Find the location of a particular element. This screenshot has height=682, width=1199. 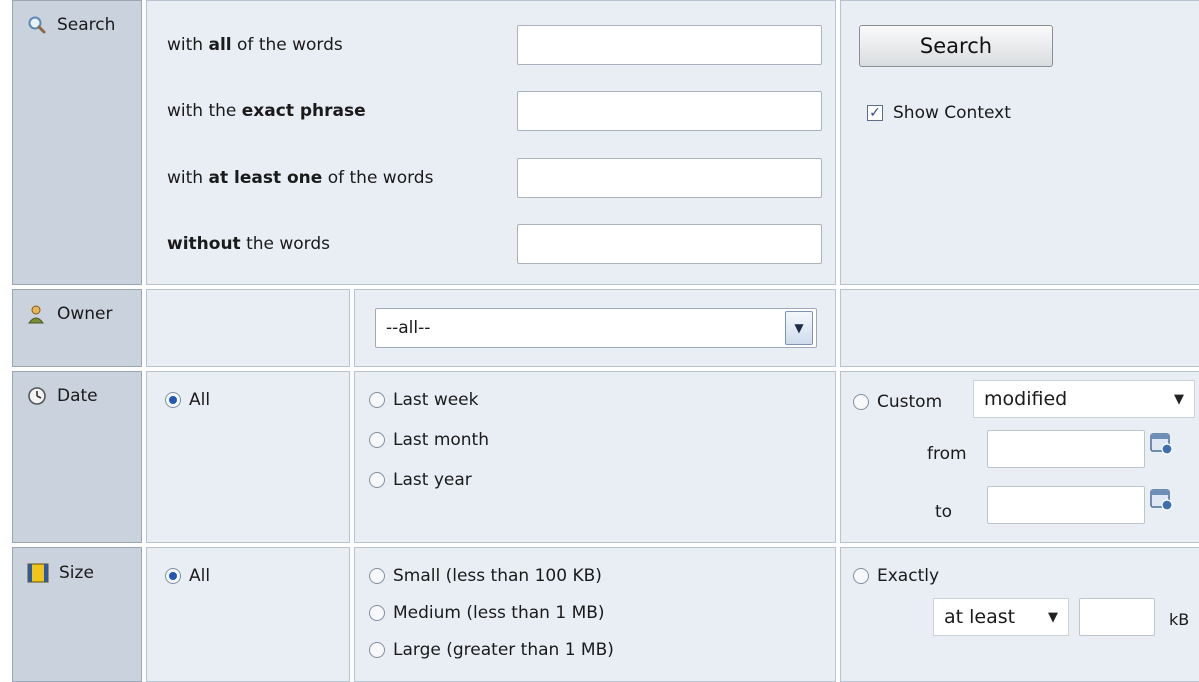

without-words-input is located at coordinates (669, 244).